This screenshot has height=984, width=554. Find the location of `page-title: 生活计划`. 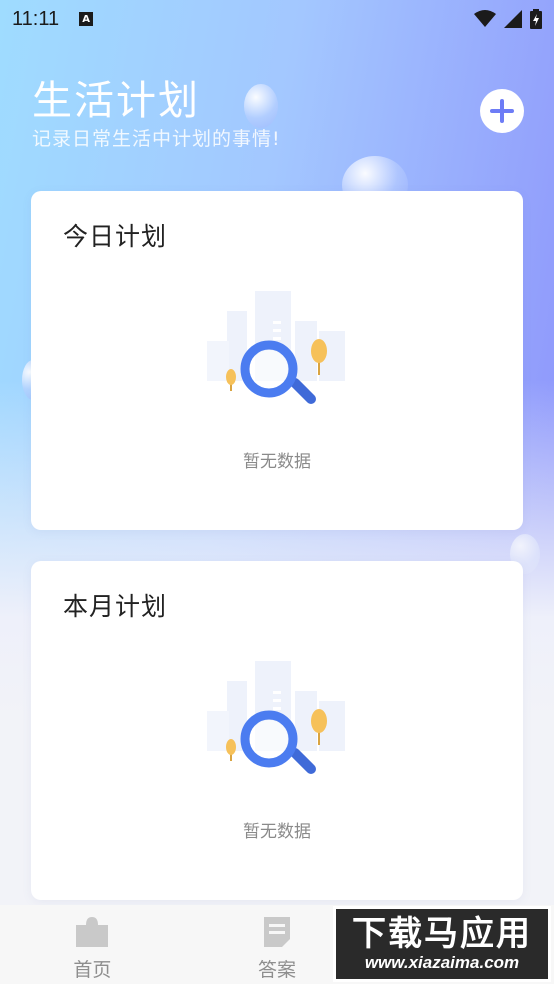

page-title: 生活计划 is located at coordinates (116, 101).